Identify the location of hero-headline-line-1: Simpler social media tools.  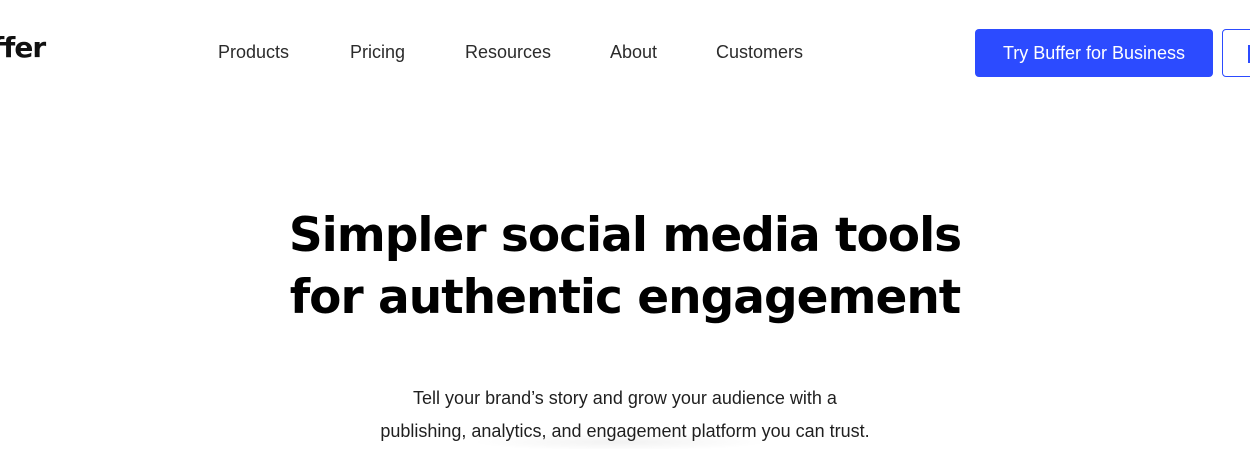
(625, 235).